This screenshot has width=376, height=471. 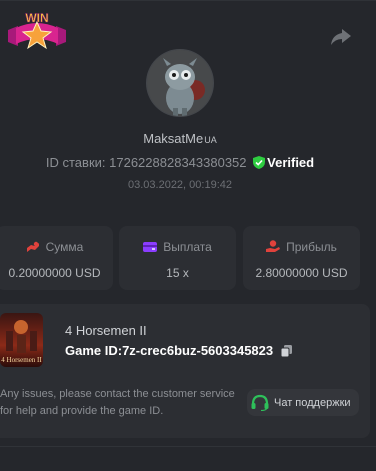 I want to click on support-chat-button: Чат поддержки, so click(x=303, y=402).